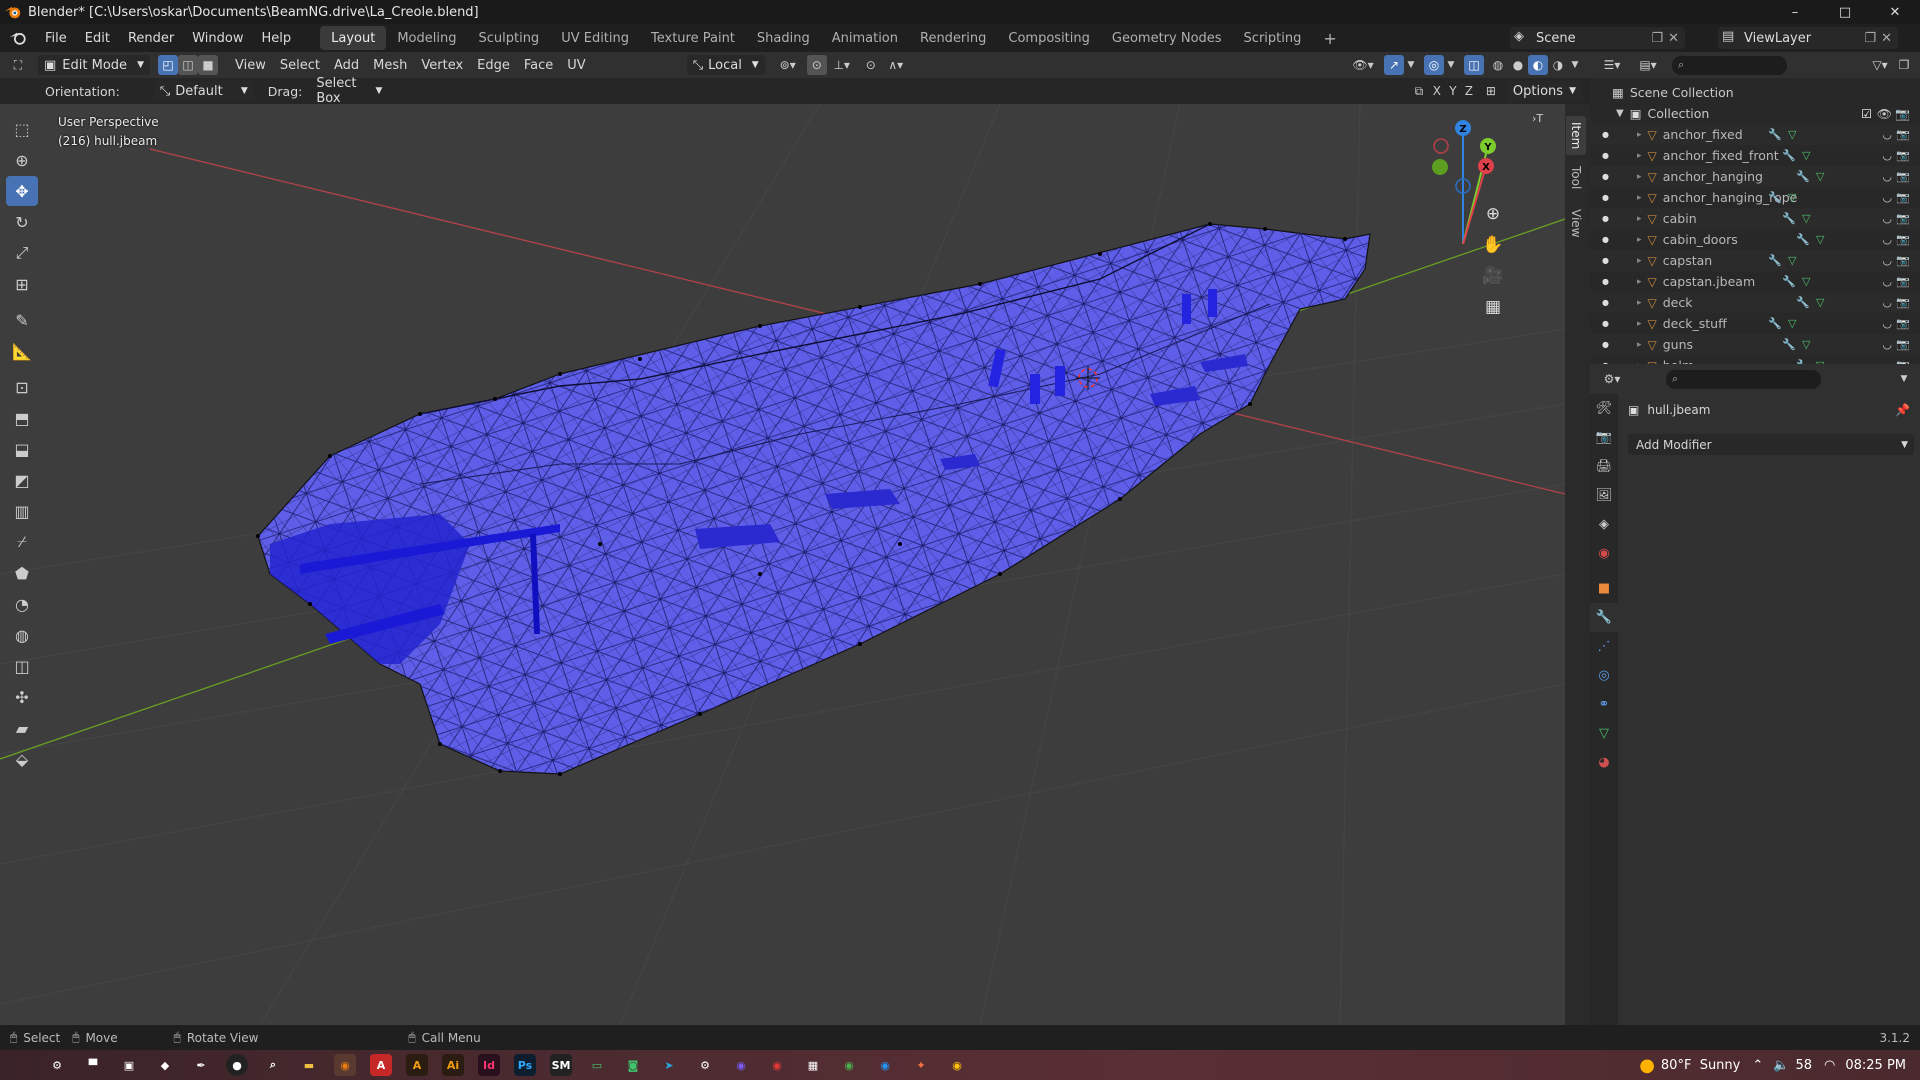 This screenshot has height=1080, width=1920. I want to click on tab-sculpting: Sculpting, so click(508, 38).